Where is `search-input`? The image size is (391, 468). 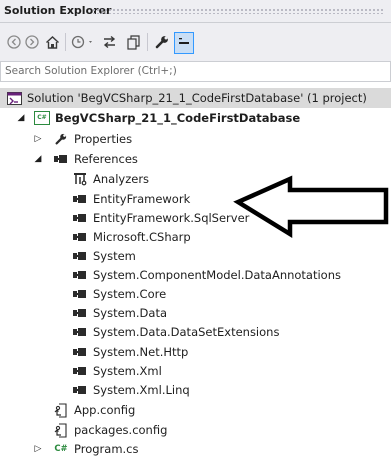
search-input is located at coordinates (190, 71).